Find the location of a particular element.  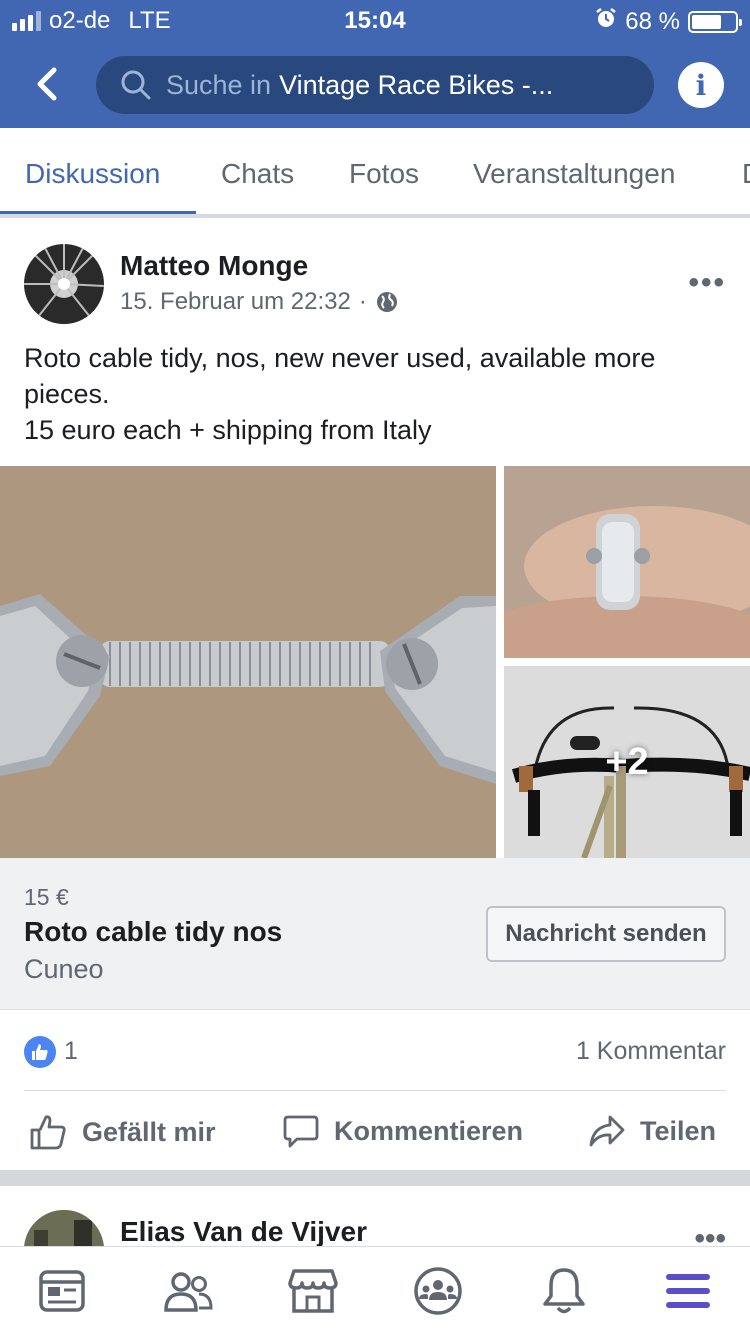

tab-more: D is located at coordinates (746, 174).